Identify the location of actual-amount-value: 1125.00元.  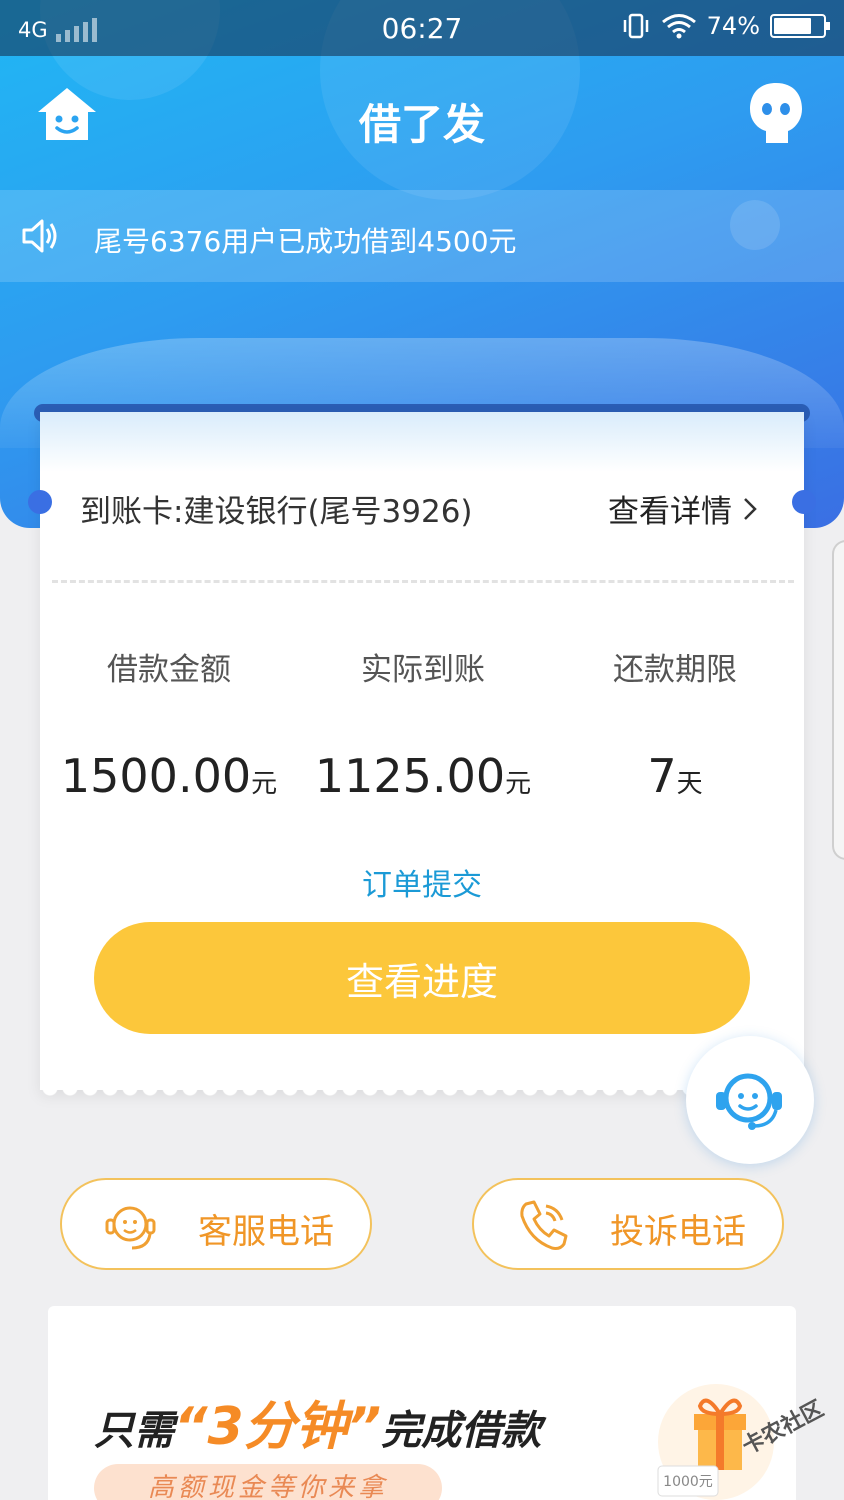
(423, 776).